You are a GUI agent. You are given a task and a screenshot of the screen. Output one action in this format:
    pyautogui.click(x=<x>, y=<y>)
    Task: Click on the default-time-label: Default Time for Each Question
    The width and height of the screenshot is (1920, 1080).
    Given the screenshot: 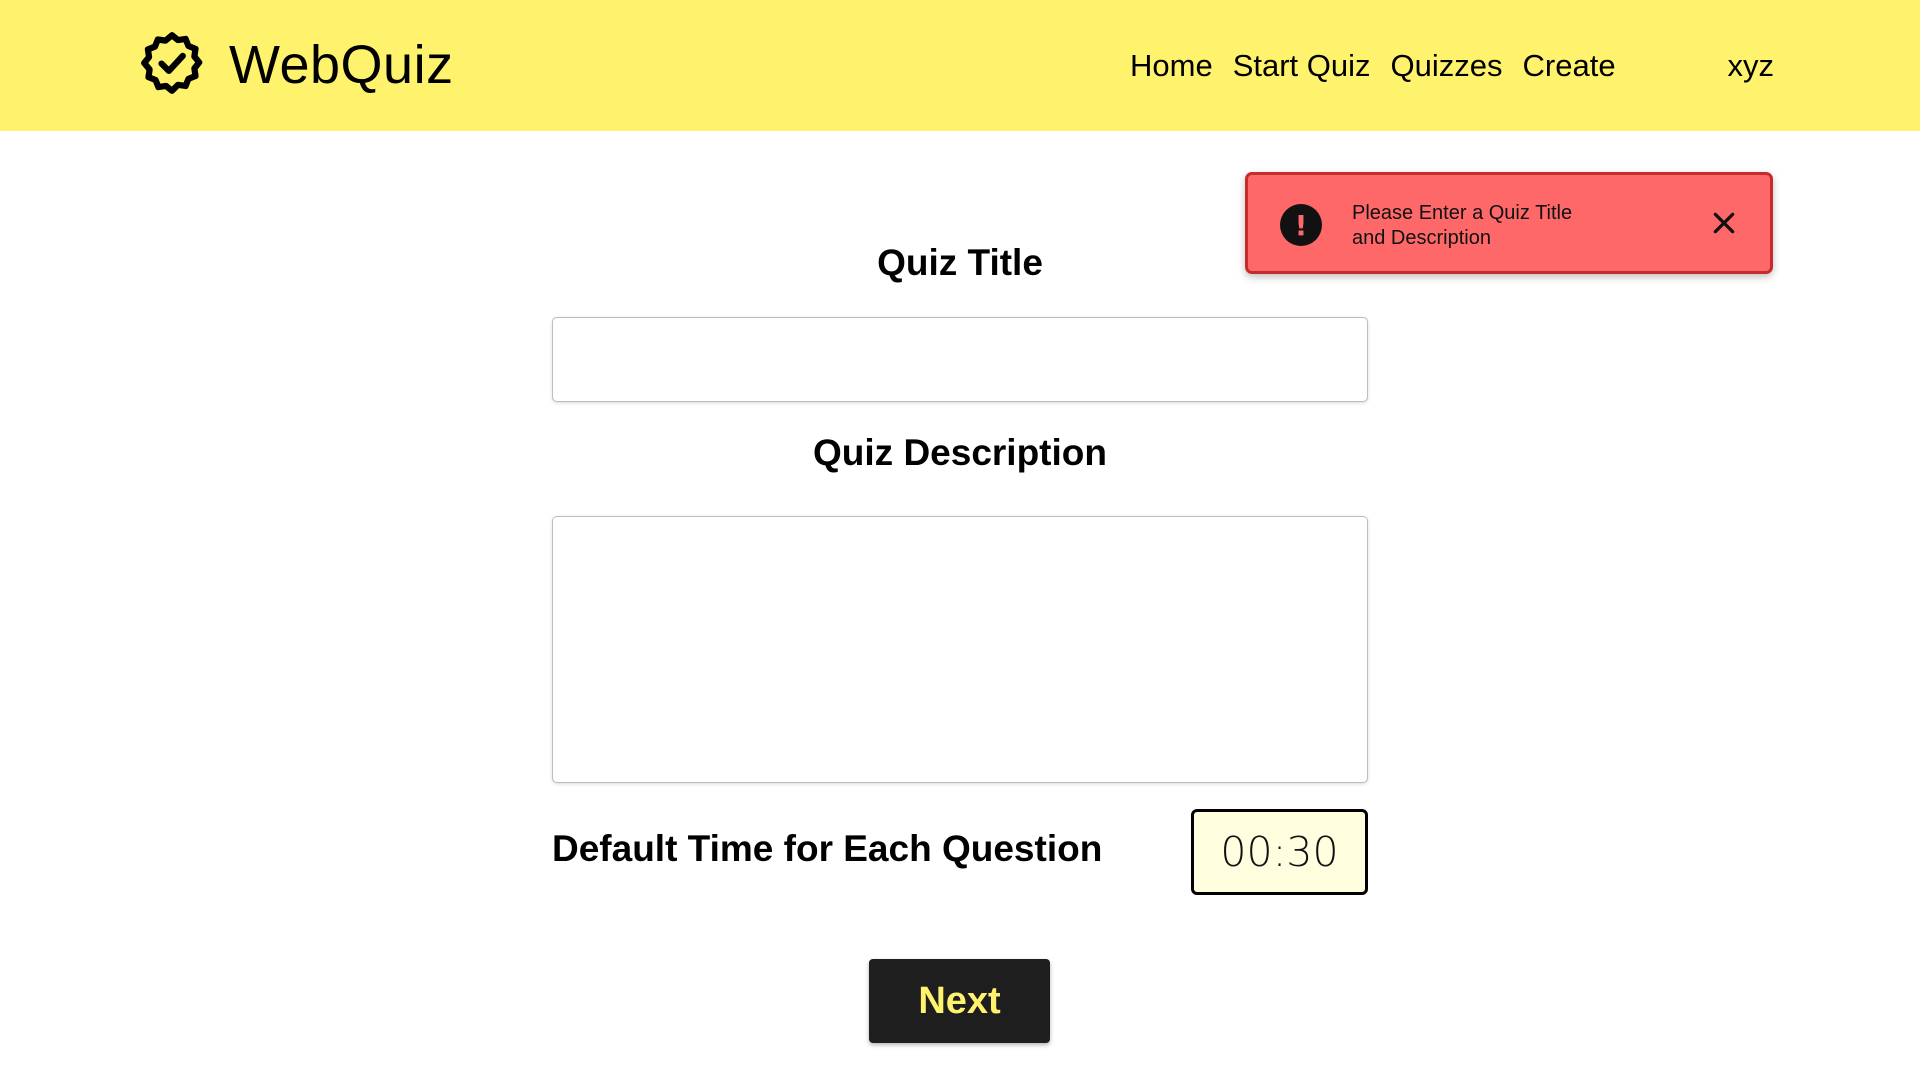 What is the action you would take?
    pyautogui.click(x=827, y=848)
    